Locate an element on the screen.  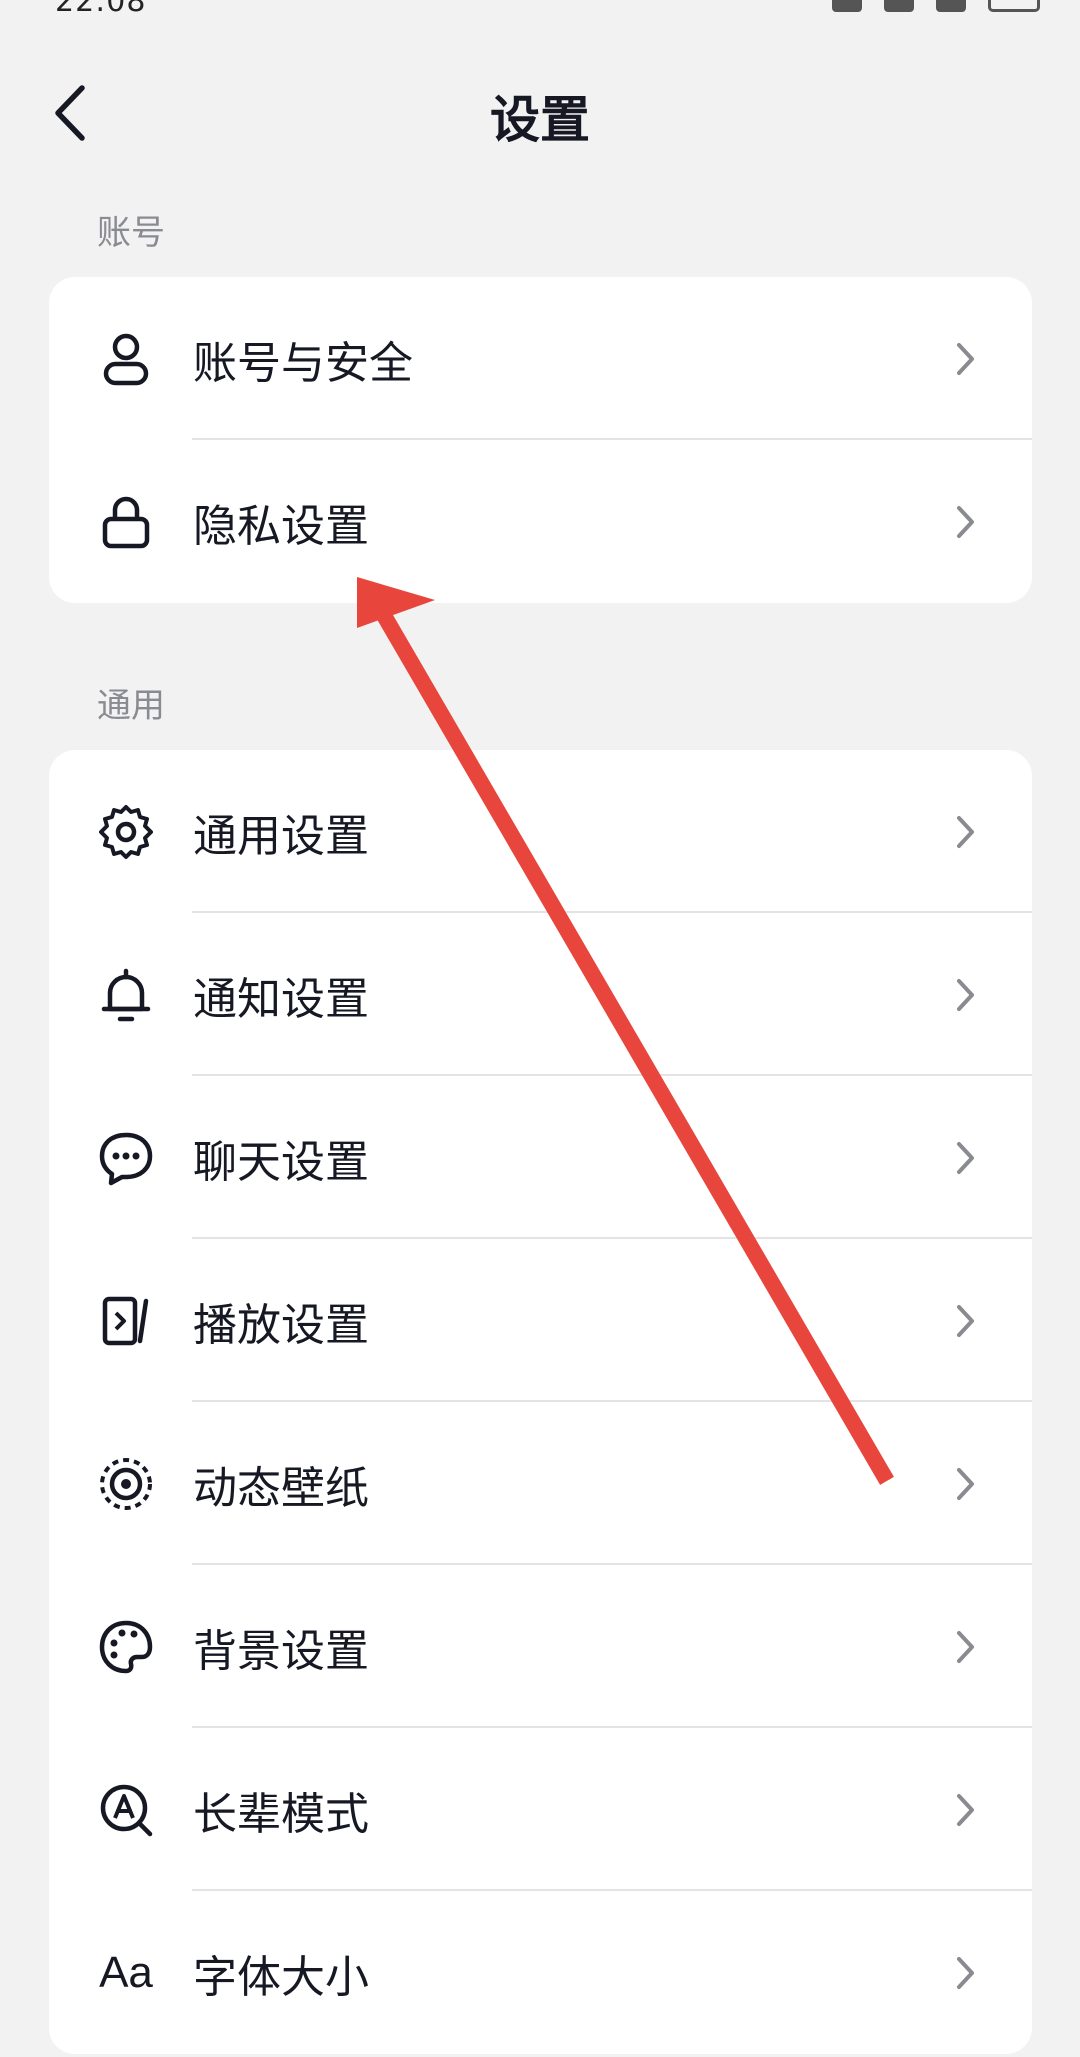
status-time: 22:08 is located at coordinates (101, 9).